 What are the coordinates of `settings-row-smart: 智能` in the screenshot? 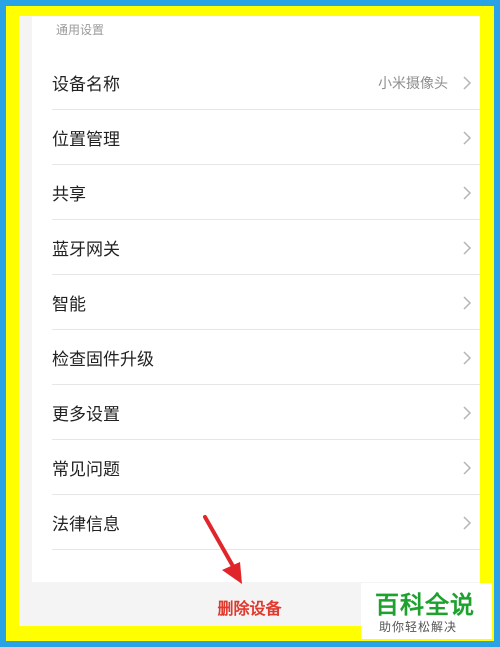 It's located at (256, 302).